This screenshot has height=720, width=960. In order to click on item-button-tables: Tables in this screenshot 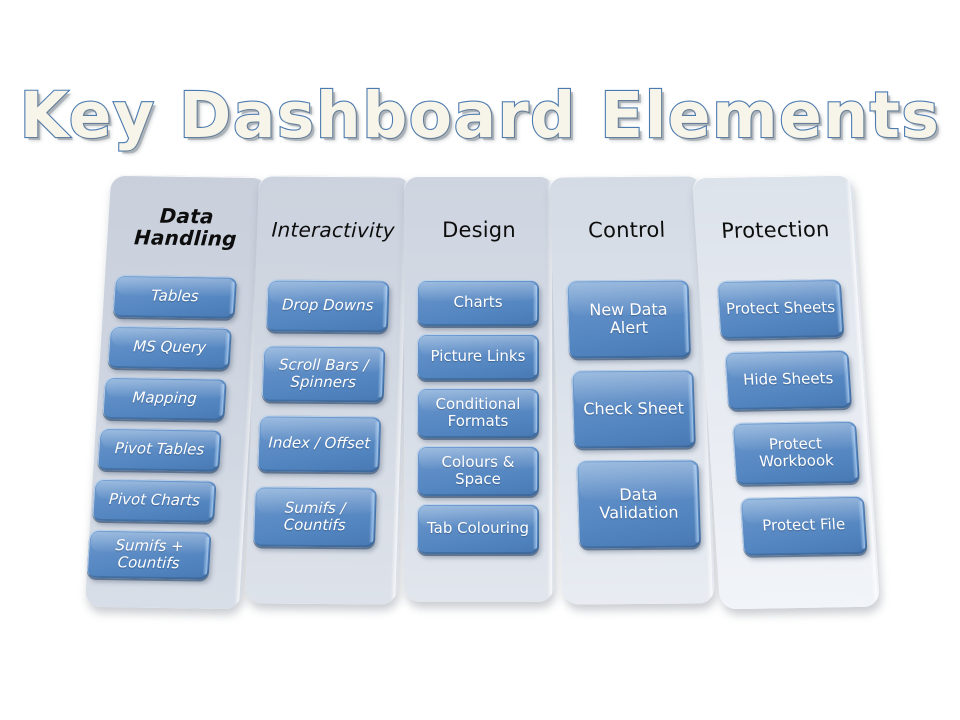, I will do `click(175, 296)`.